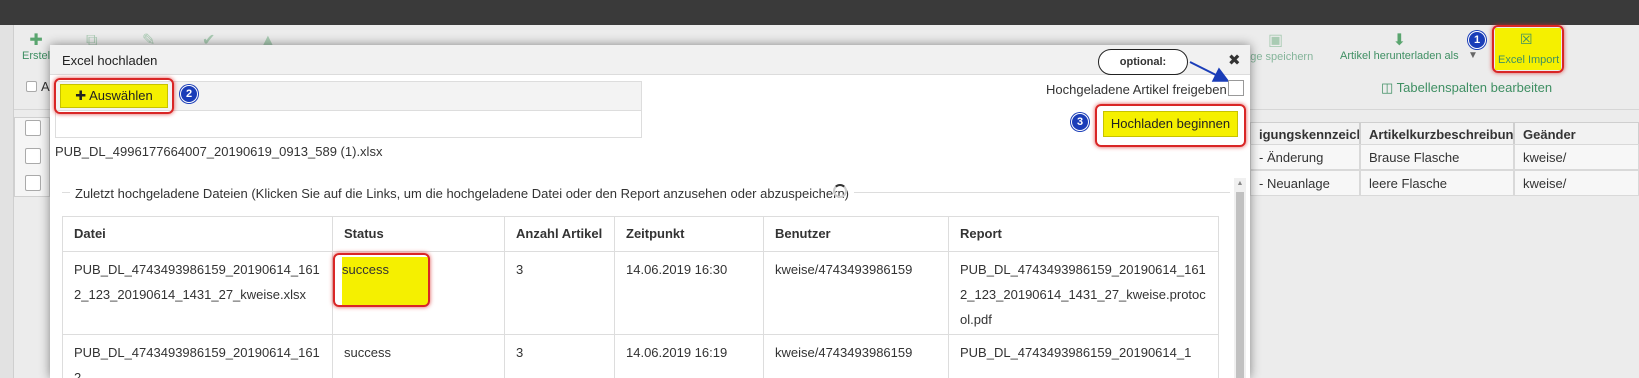 The width and height of the screenshot is (1639, 378). What do you see at coordinates (1170, 124) in the screenshot?
I see `start-upload-button: Hochladen beginnen` at bounding box center [1170, 124].